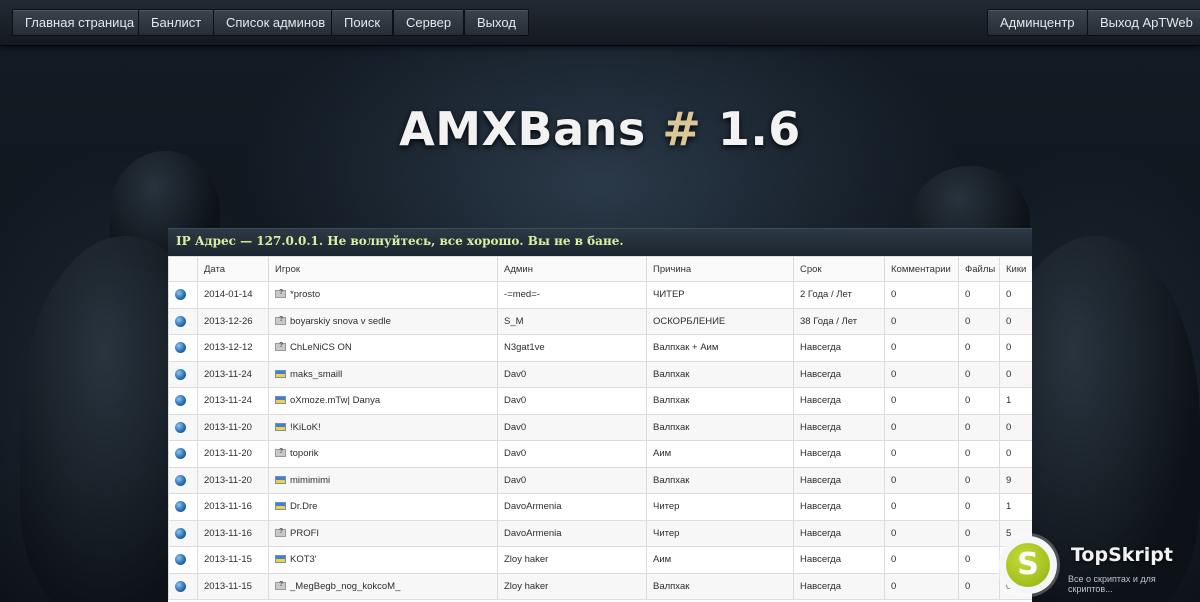 The height and width of the screenshot is (602, 1200). I want to click on nav-admincenter-button: Админцентр, so click(1037, 22).